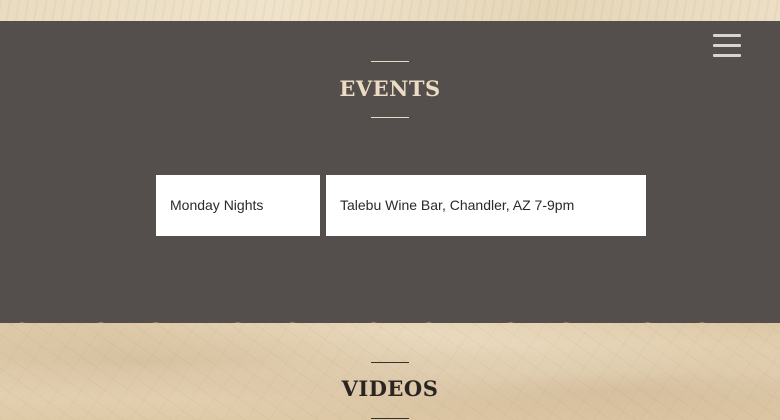 The image size is (780, 420). What do you see at coordinates (390, 10) in the screenshot?
I see `top-parchment-strip` at bounding box center [390, 10].